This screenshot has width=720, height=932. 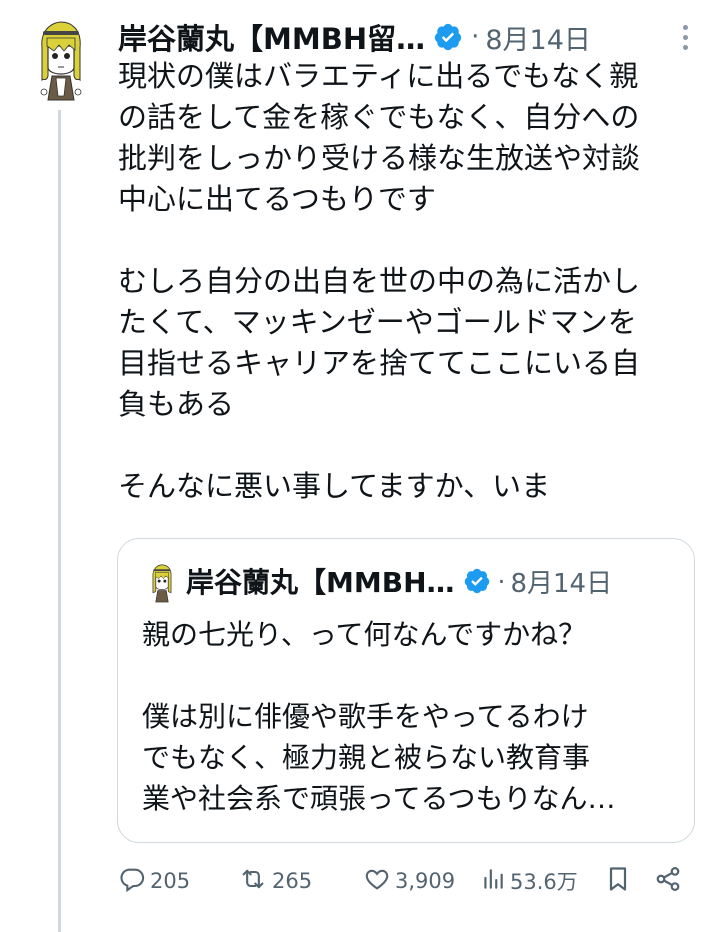 What do you see at coordinates (493, 881) in the screenshot?
I see `views-icon` at bounding box center [493, 881].